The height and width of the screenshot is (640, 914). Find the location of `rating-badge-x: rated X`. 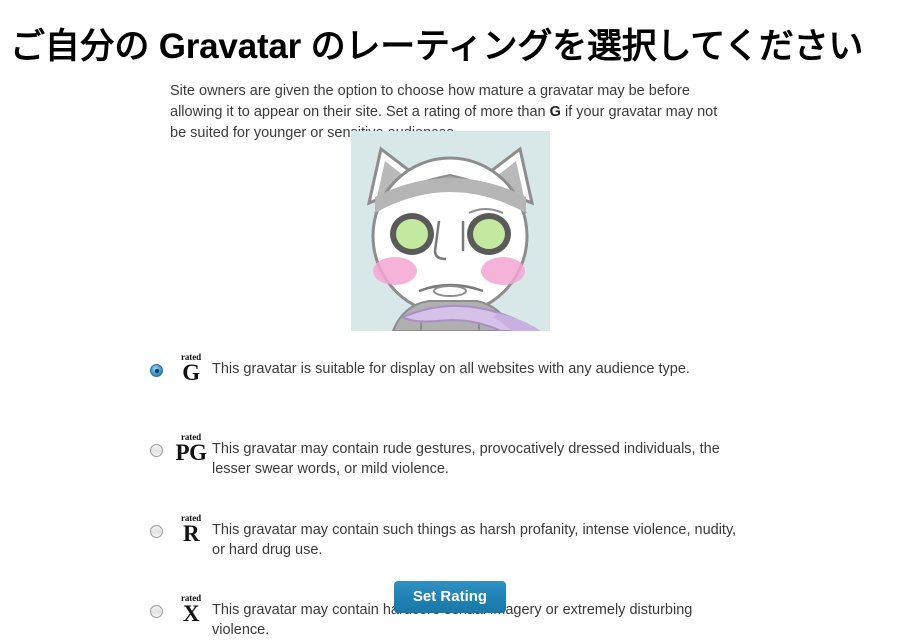

rating-badge-x: rated X is located at coordinates (191, 609).